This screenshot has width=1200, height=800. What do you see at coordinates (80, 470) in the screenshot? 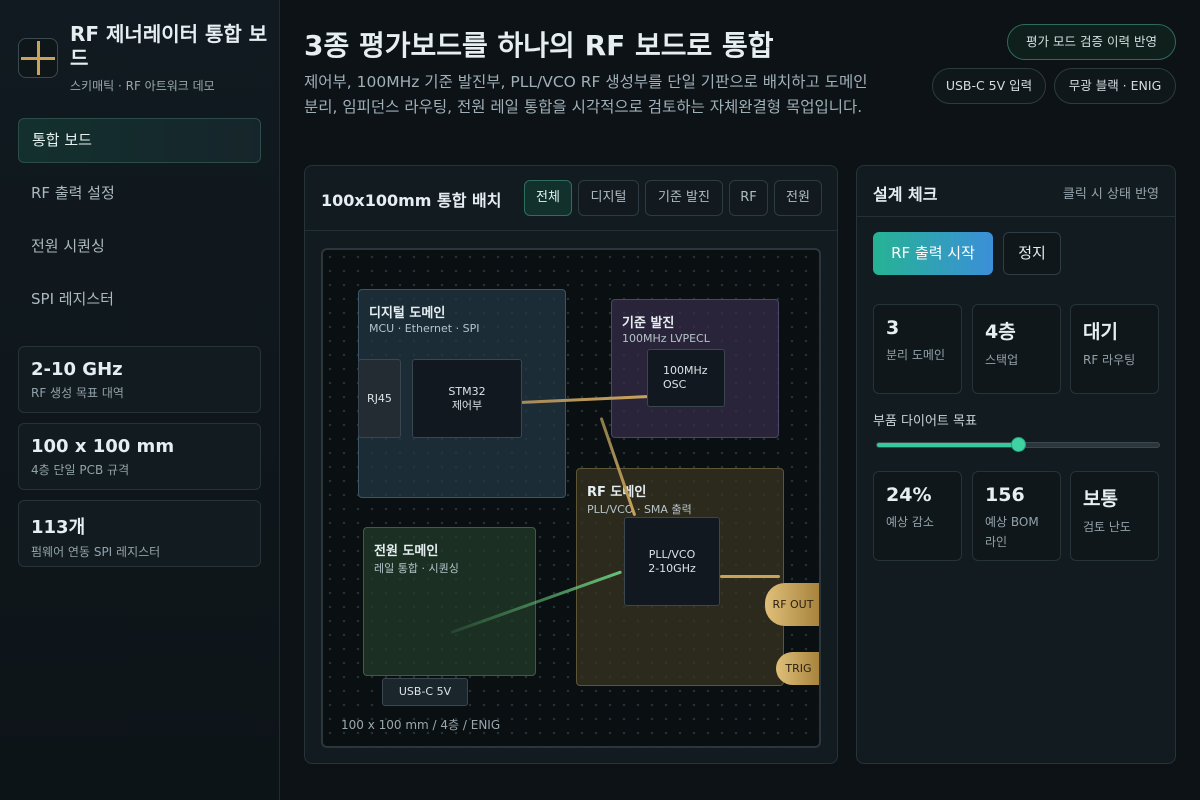
I see `stat-label: 4층 단일 PCB 규격` at bounding box center [80, 470].